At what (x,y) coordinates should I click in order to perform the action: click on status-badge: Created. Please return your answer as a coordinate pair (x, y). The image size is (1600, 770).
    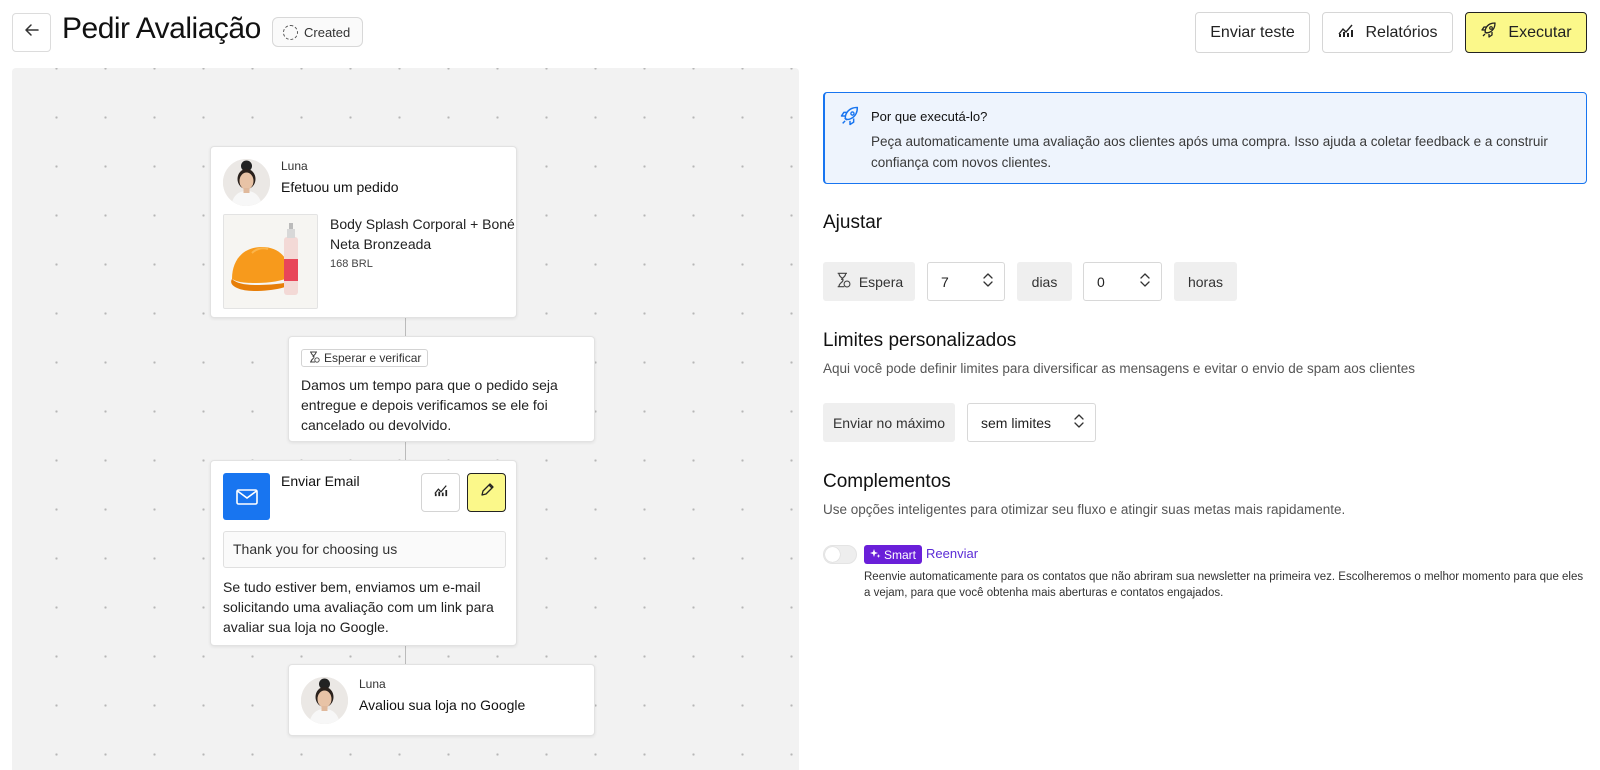
    Looking at the image, I should click on (318, 32).